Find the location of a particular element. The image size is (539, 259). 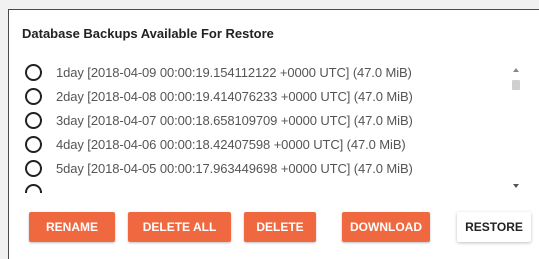

scroll-down-icon is located at coordinates (516, 186).